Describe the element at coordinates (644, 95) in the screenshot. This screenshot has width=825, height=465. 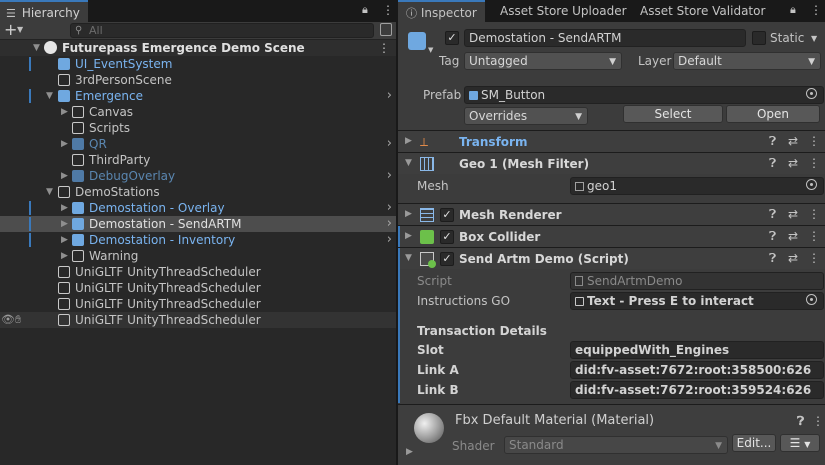
I see `prefab-field: SM_Button` at that location.